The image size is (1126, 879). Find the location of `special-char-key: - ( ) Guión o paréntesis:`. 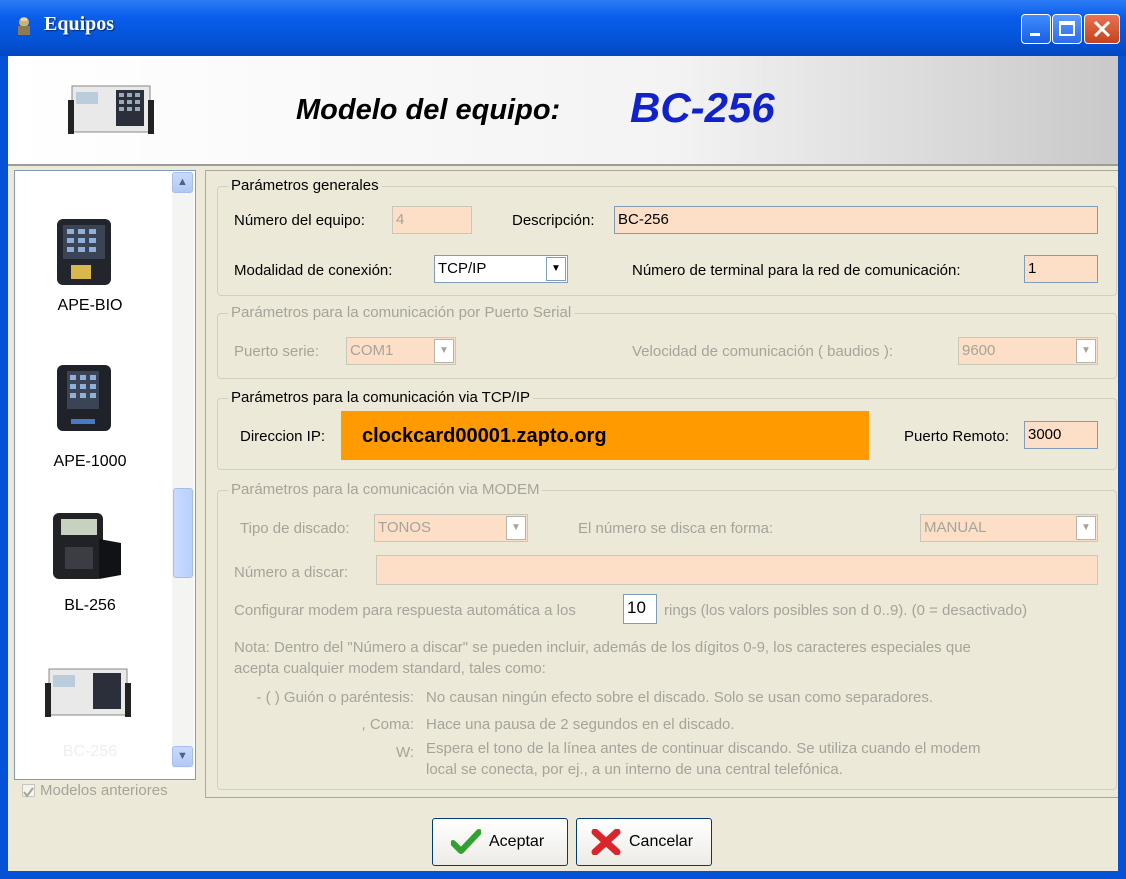

special-char-key: - ( ) Guión o paréntesis: is located at coordinates (335, 697).